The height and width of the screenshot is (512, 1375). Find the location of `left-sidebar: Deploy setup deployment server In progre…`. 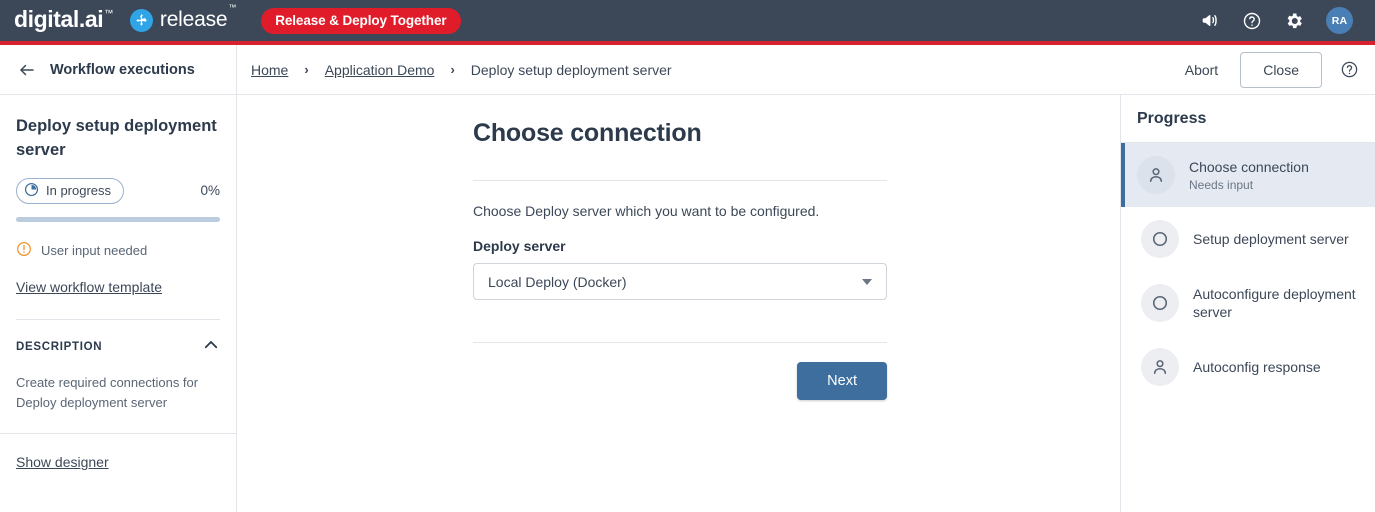

left-sidebar: Deploy setup deployment server In progre… is located at coordinates (118, 303).